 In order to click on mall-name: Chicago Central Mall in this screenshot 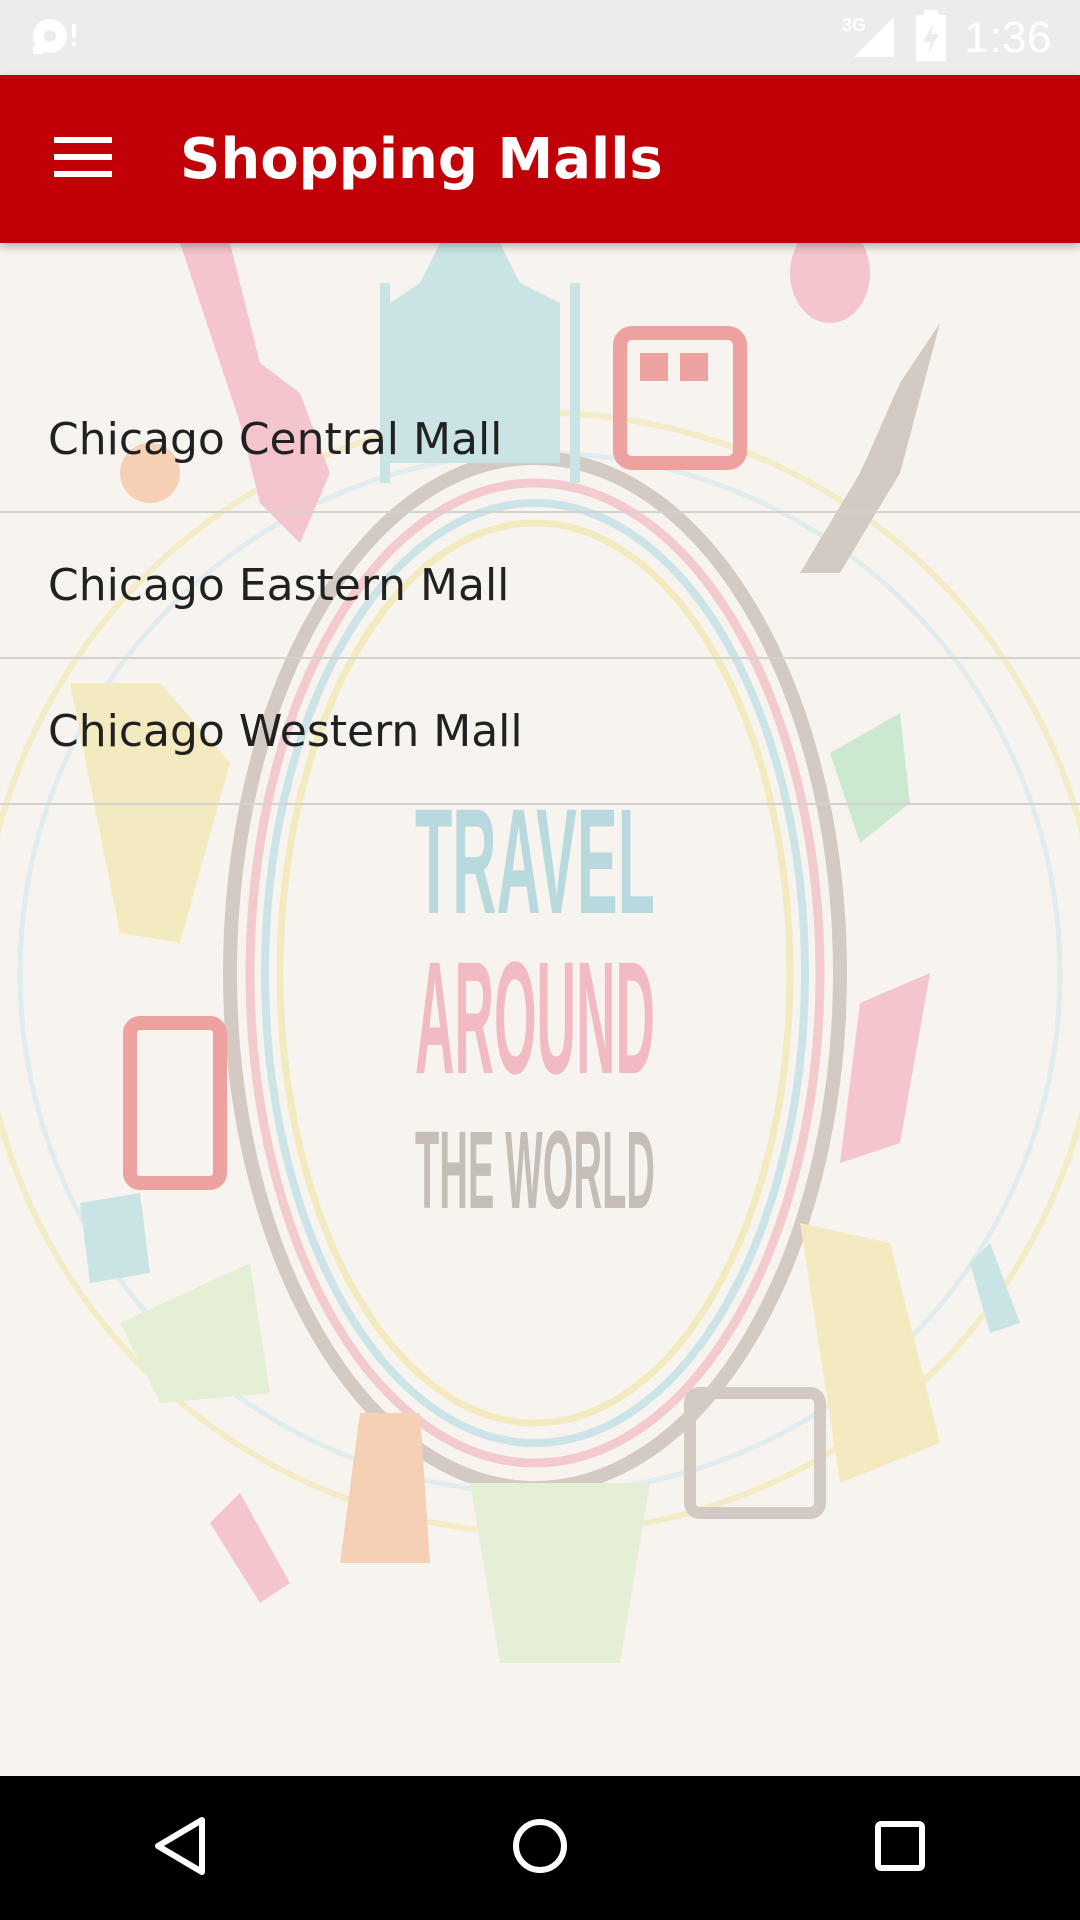, I will do `click(275, 439)`.